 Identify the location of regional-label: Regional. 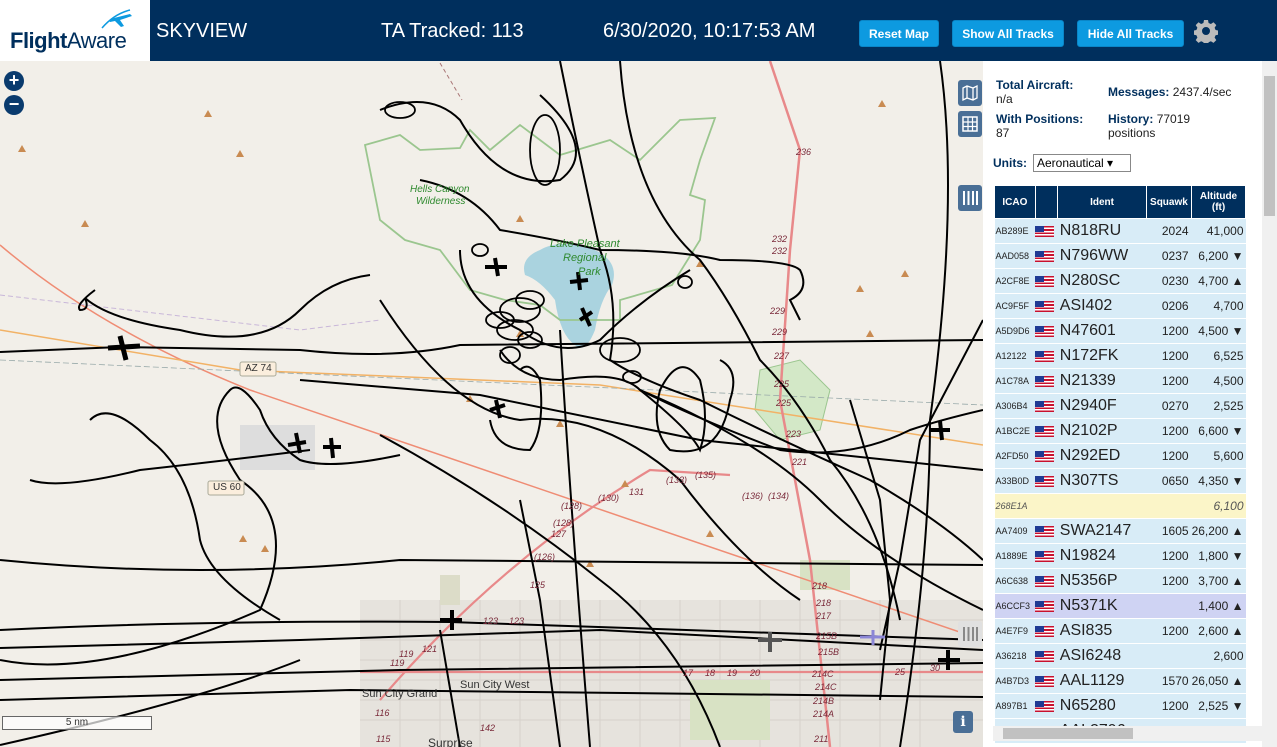
(585, 258).